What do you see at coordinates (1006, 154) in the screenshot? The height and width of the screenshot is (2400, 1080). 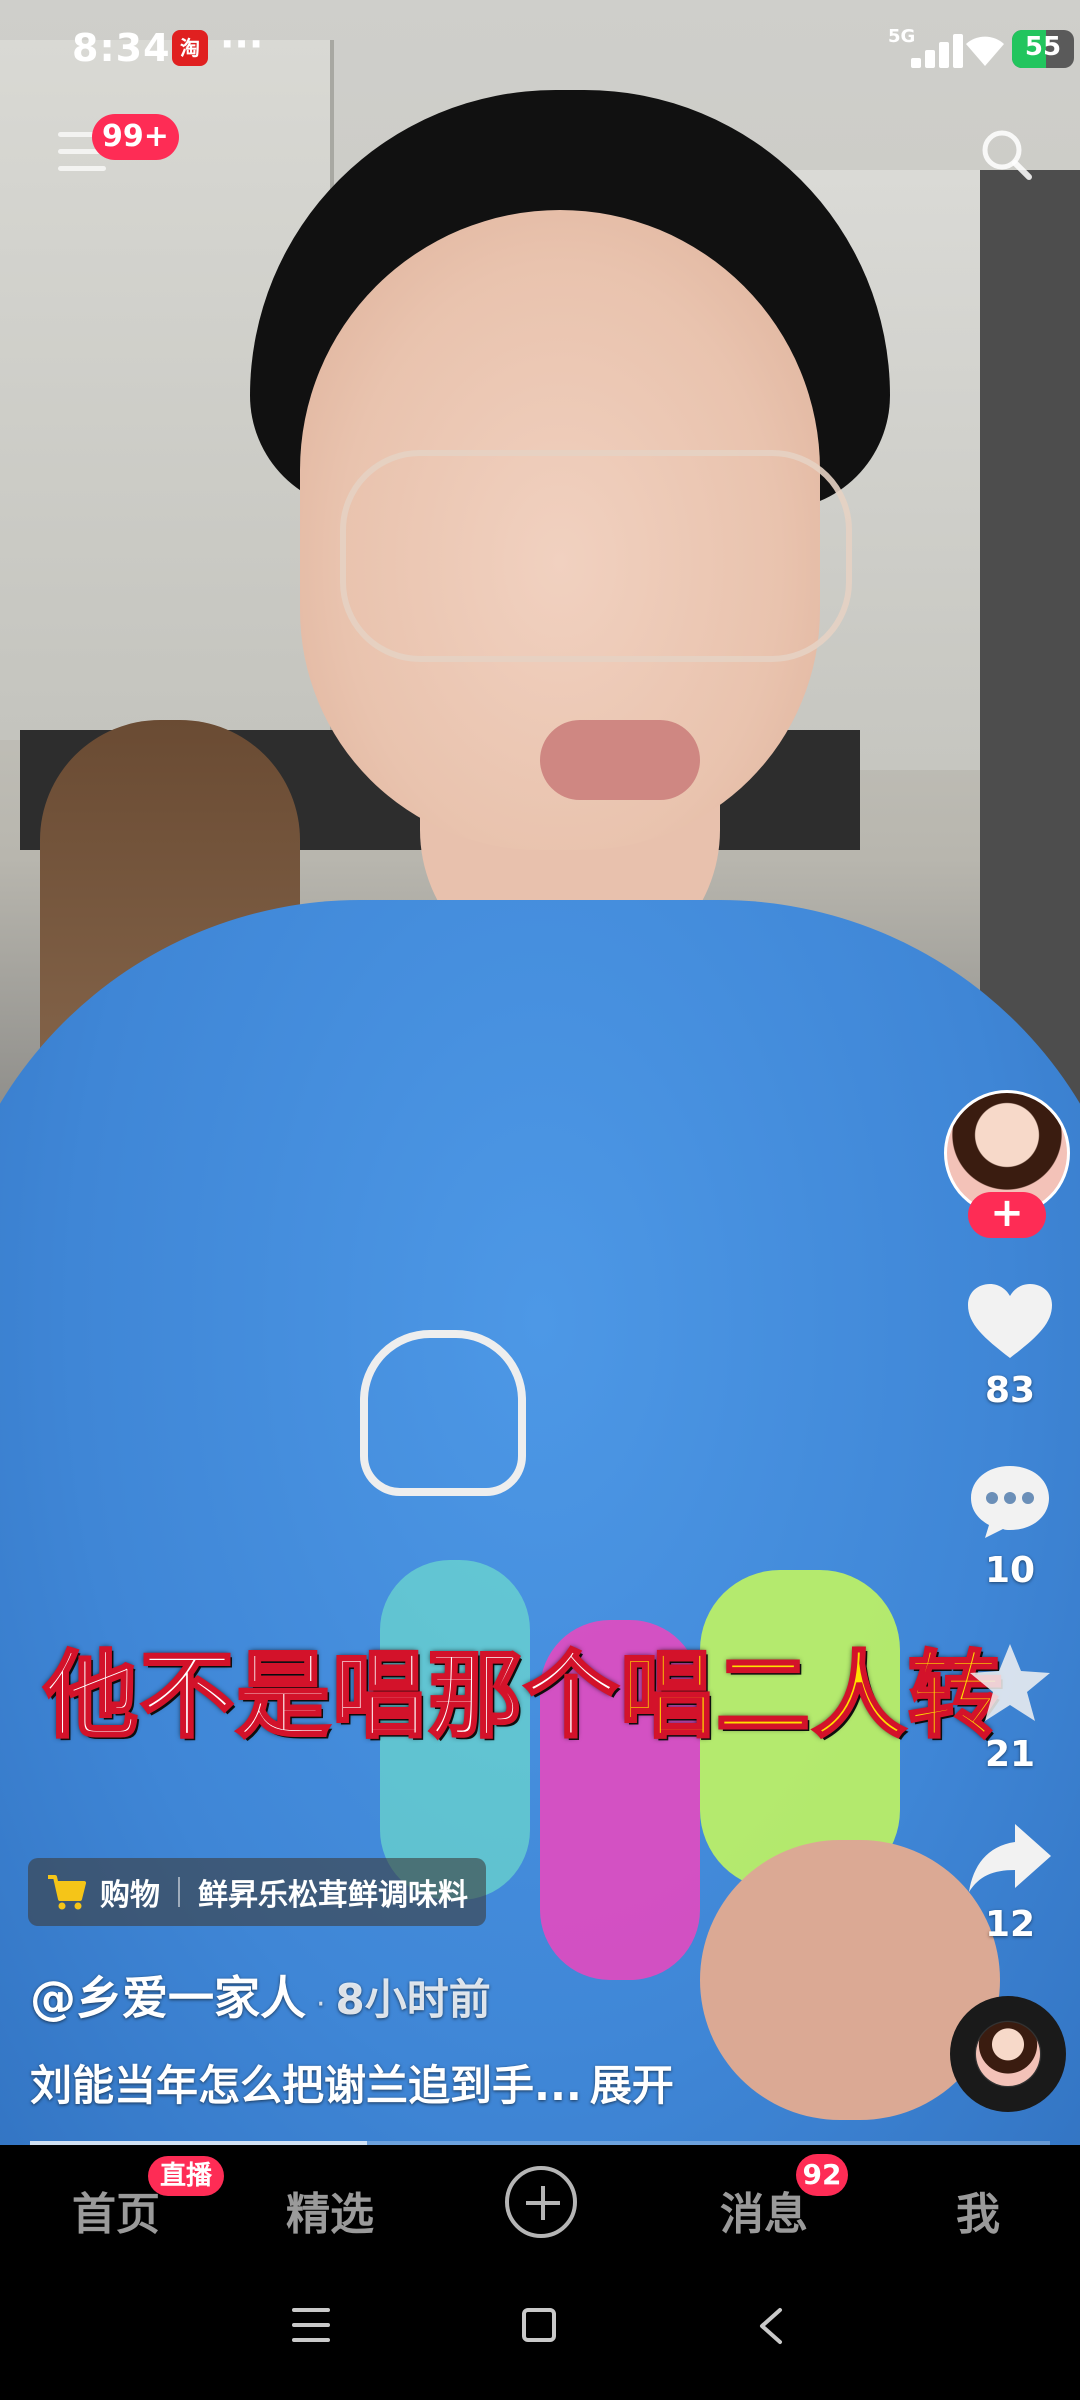 I see `search-icon` at bounding box center [1006, 154].